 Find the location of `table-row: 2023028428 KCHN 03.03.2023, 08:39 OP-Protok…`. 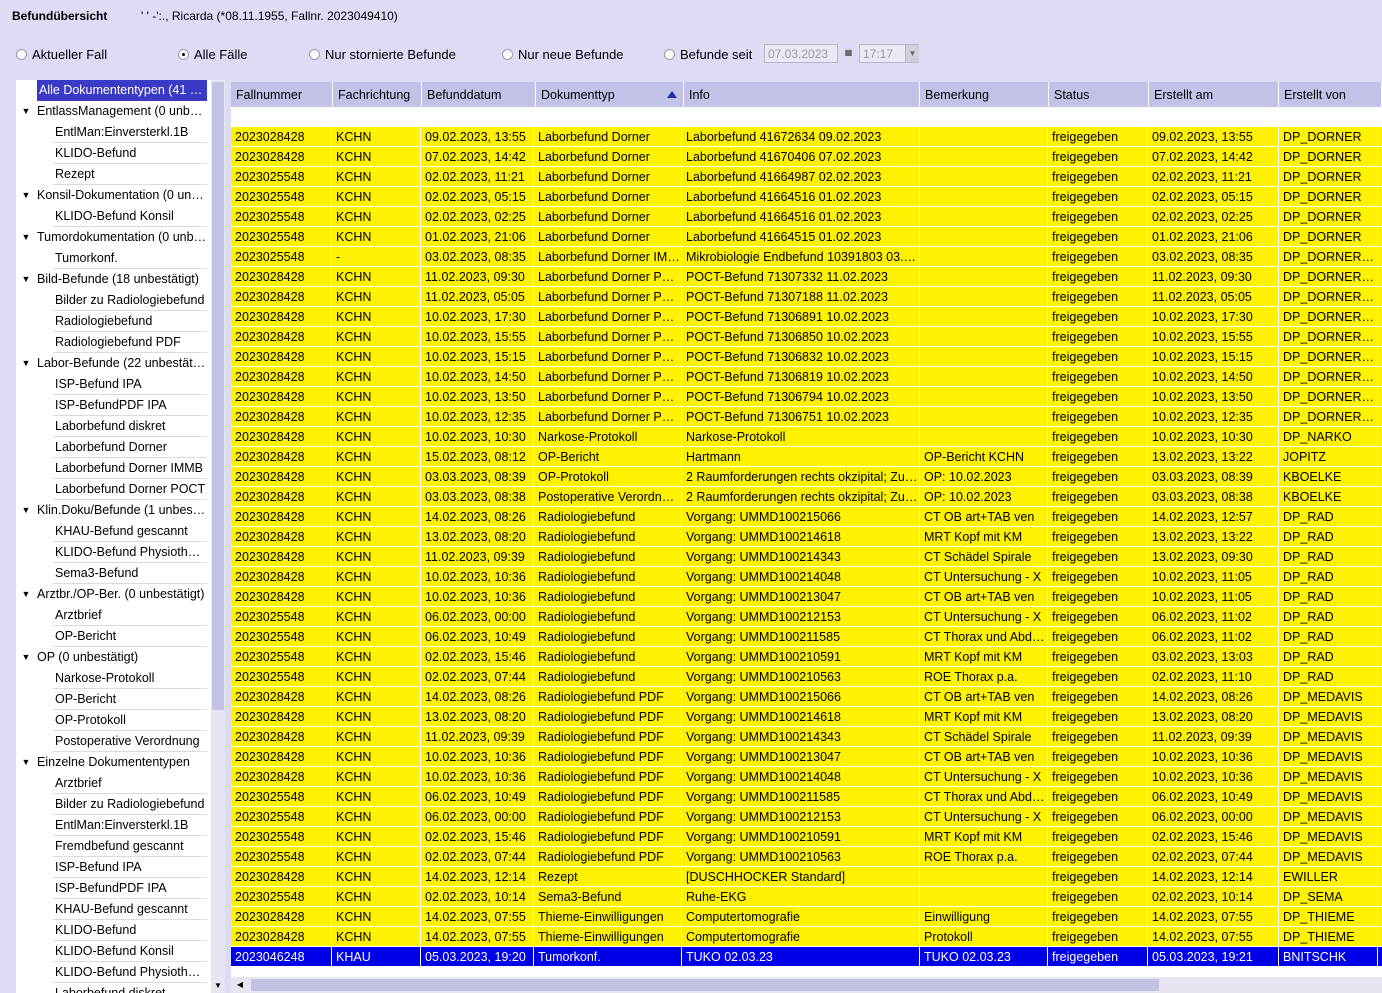

table-row: 2023028428 KCHN 03.03.2023, 08:39 OP-Protok… is located at coordinates (806, 477).